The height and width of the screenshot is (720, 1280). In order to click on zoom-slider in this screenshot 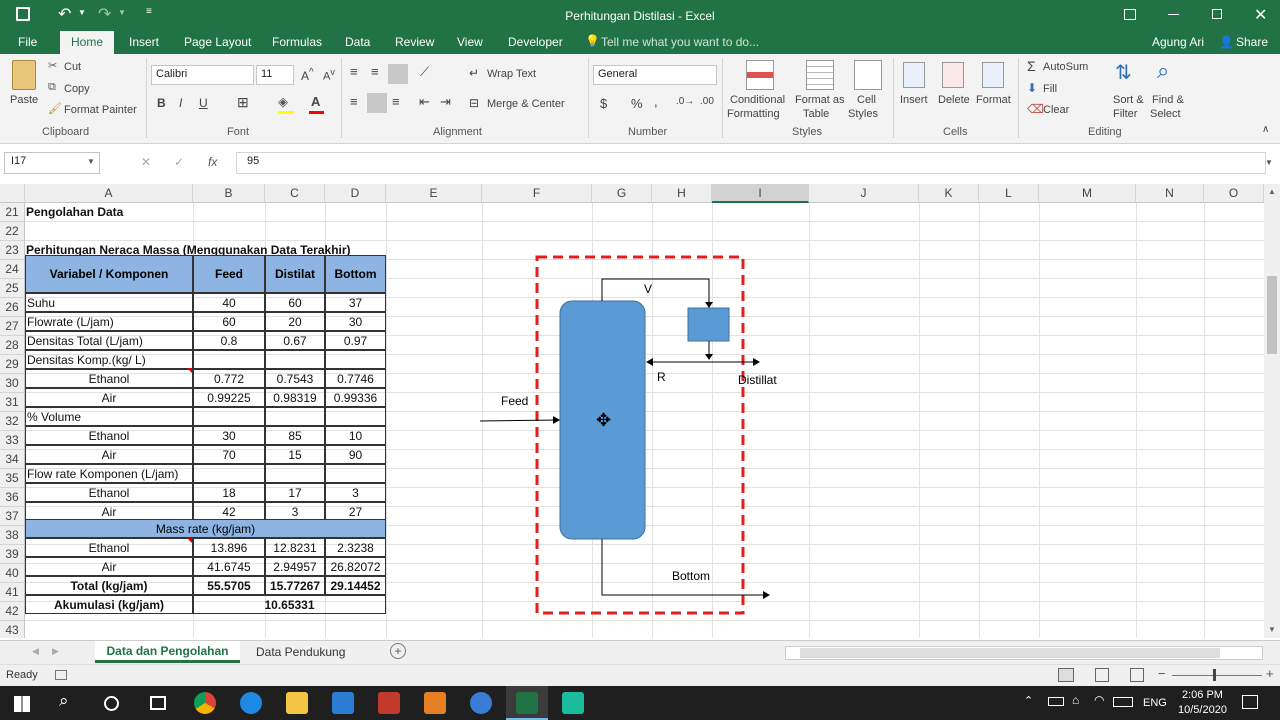, I will do `click(1217, 675)`.